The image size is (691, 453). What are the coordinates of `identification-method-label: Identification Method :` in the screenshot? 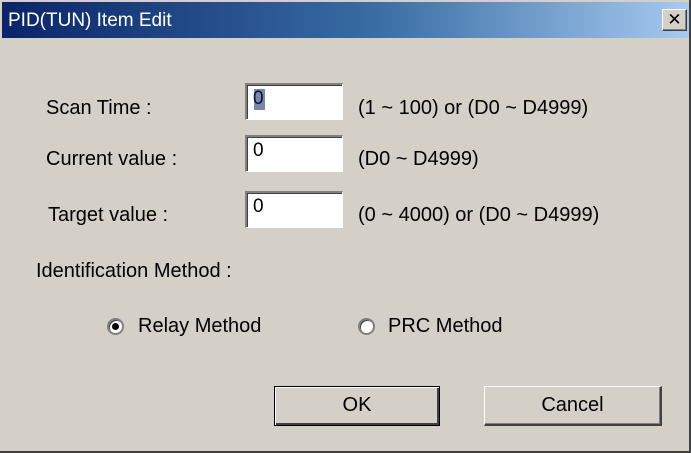 It's located at (134, 271).